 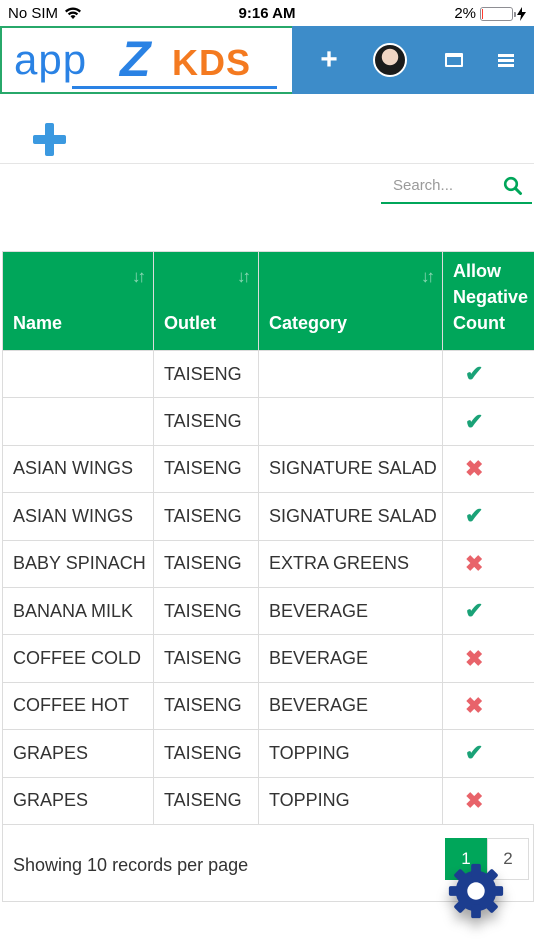 What do you see at coordinates (51, 59) in the screenshot?
I see `logo-app-text: app` at bounding box center [51, 59].